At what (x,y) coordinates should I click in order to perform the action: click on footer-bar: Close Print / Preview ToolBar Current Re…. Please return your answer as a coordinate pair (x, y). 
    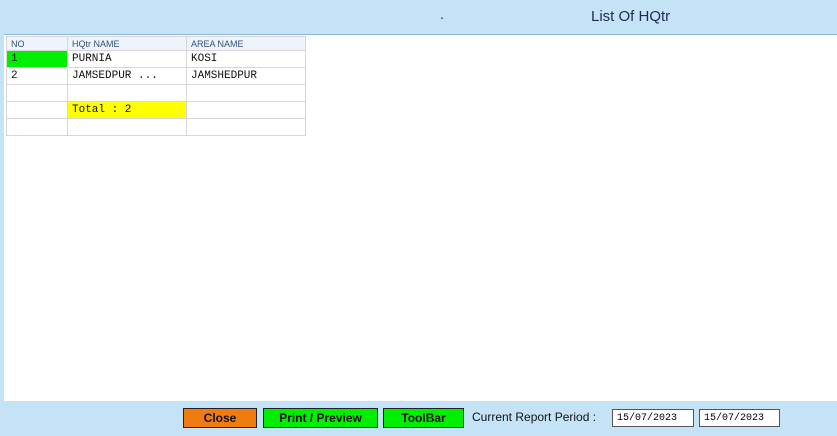
    Looking at the image, I should click on (418, 418).